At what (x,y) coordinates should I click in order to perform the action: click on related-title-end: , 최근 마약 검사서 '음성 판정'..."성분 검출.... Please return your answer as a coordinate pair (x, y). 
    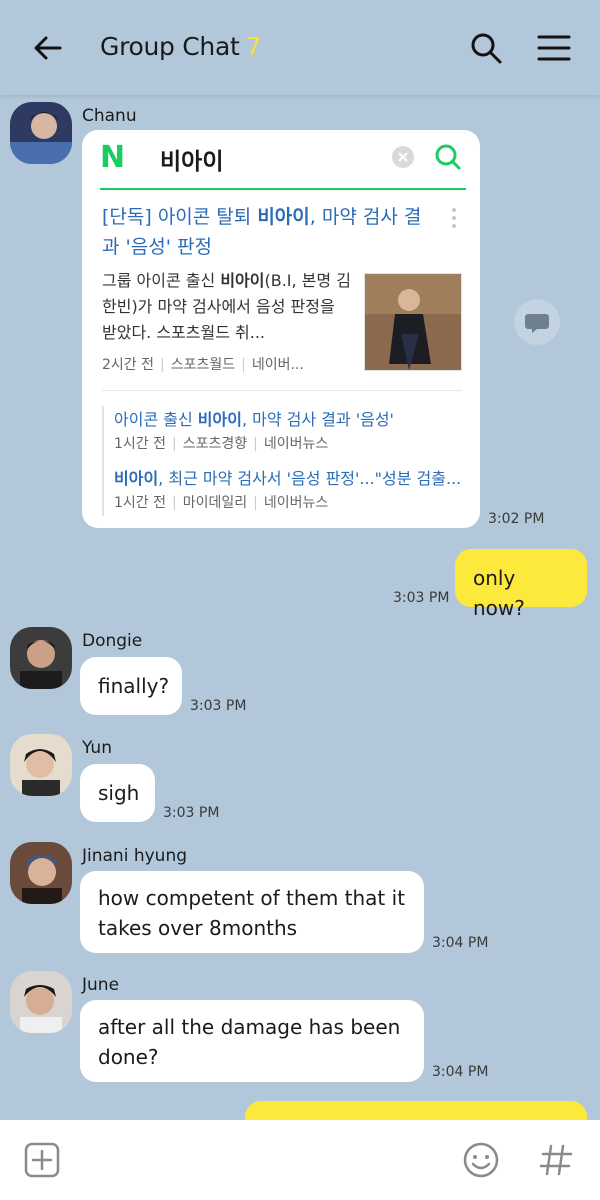
    Looking at the image, I should click on (310, 478).